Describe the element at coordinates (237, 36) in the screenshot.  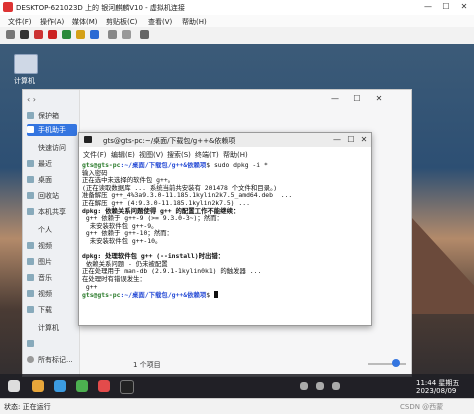
I see `host-toolbar` at that location.